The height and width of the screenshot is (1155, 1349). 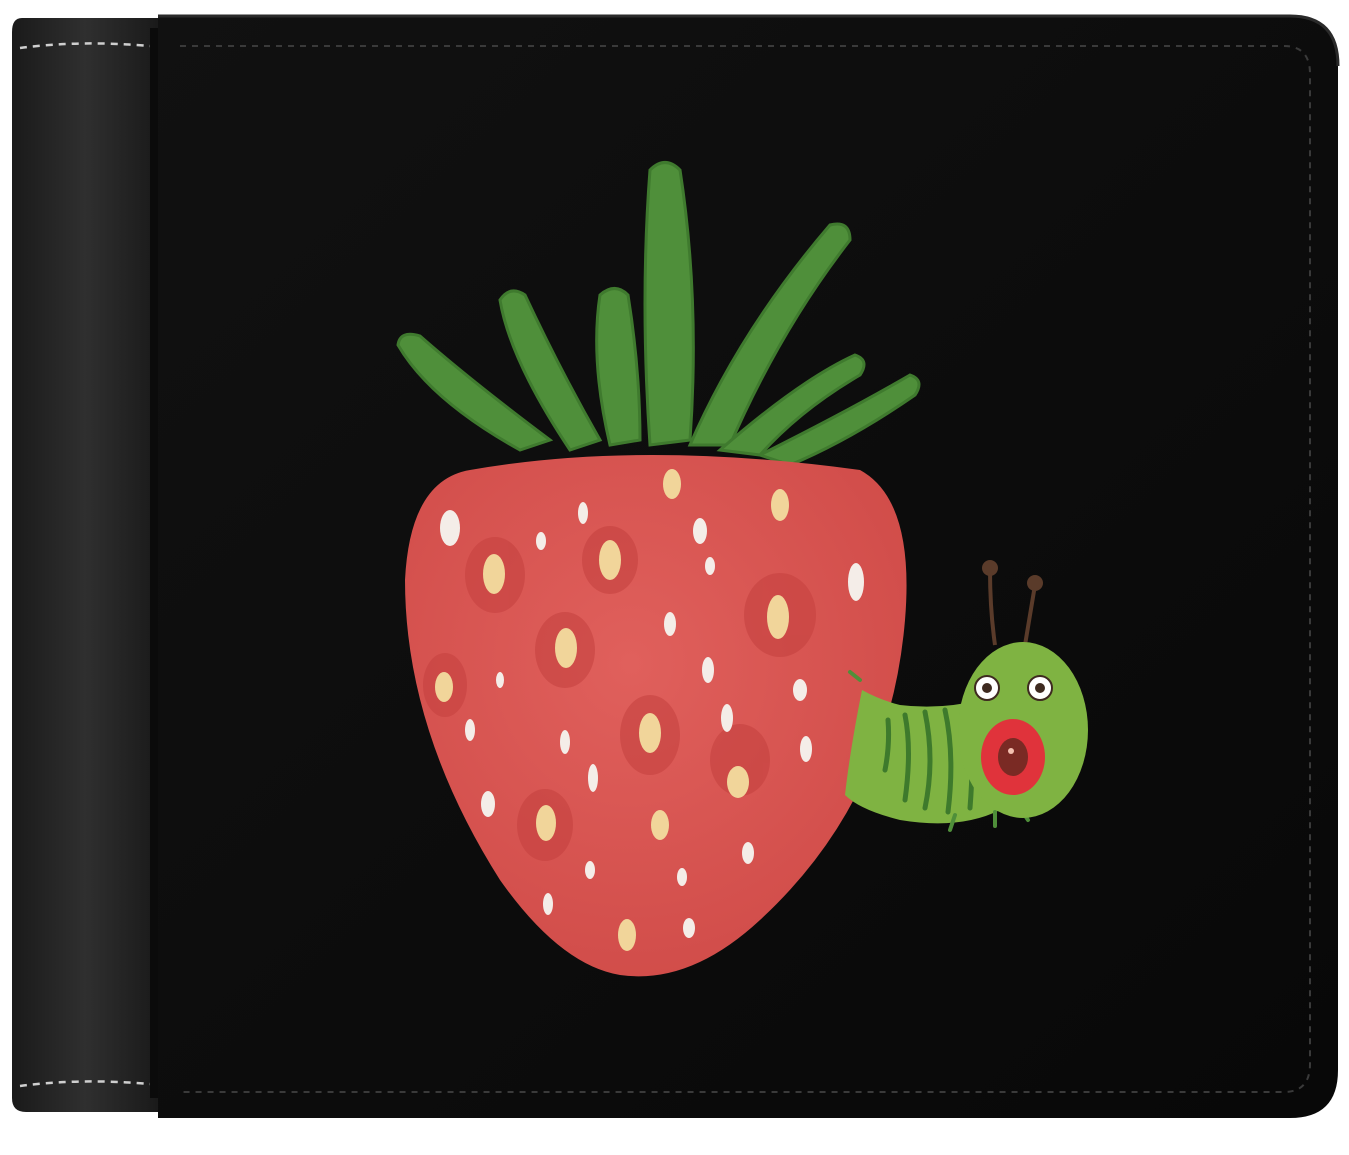 What do you see at coordinates (154, 563) in the screenshot?
I see `spine-seam` at bounding box center [154, 563].